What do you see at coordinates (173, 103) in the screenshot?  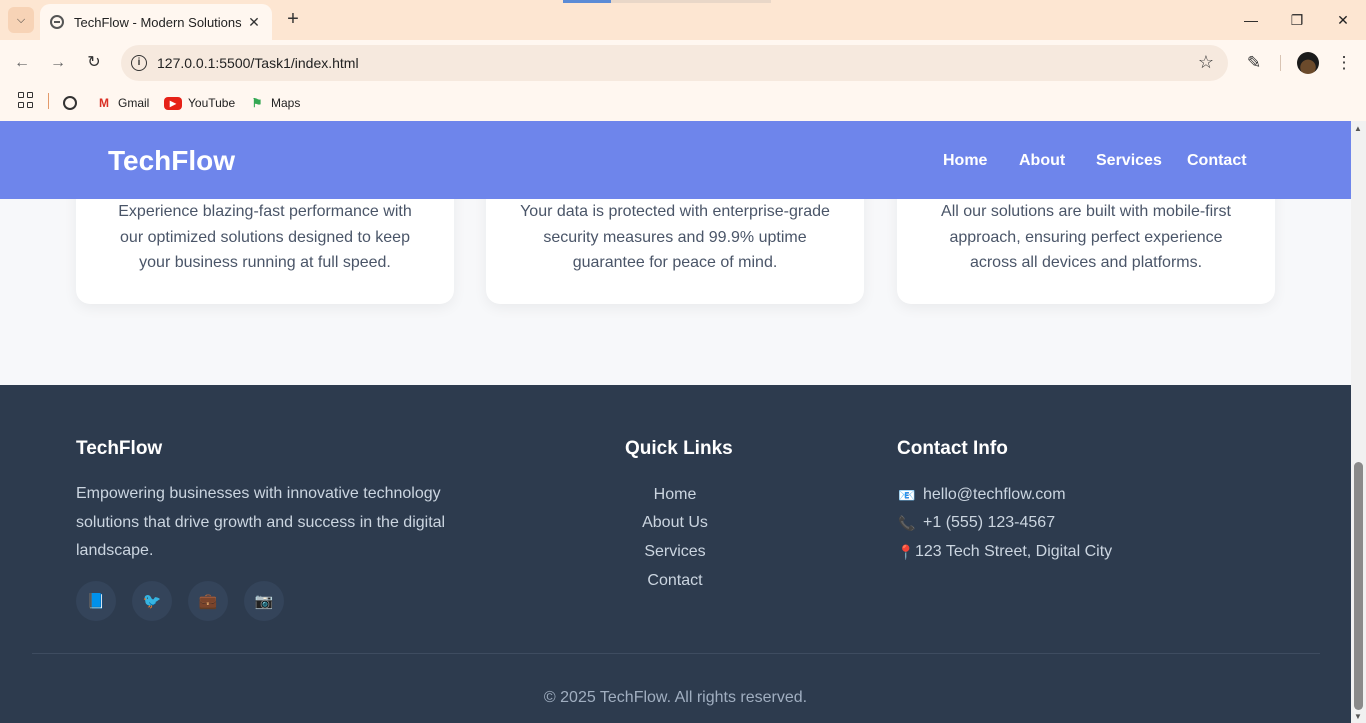 I see `youtube-icon: ▶` at bounding box center [173, 103].